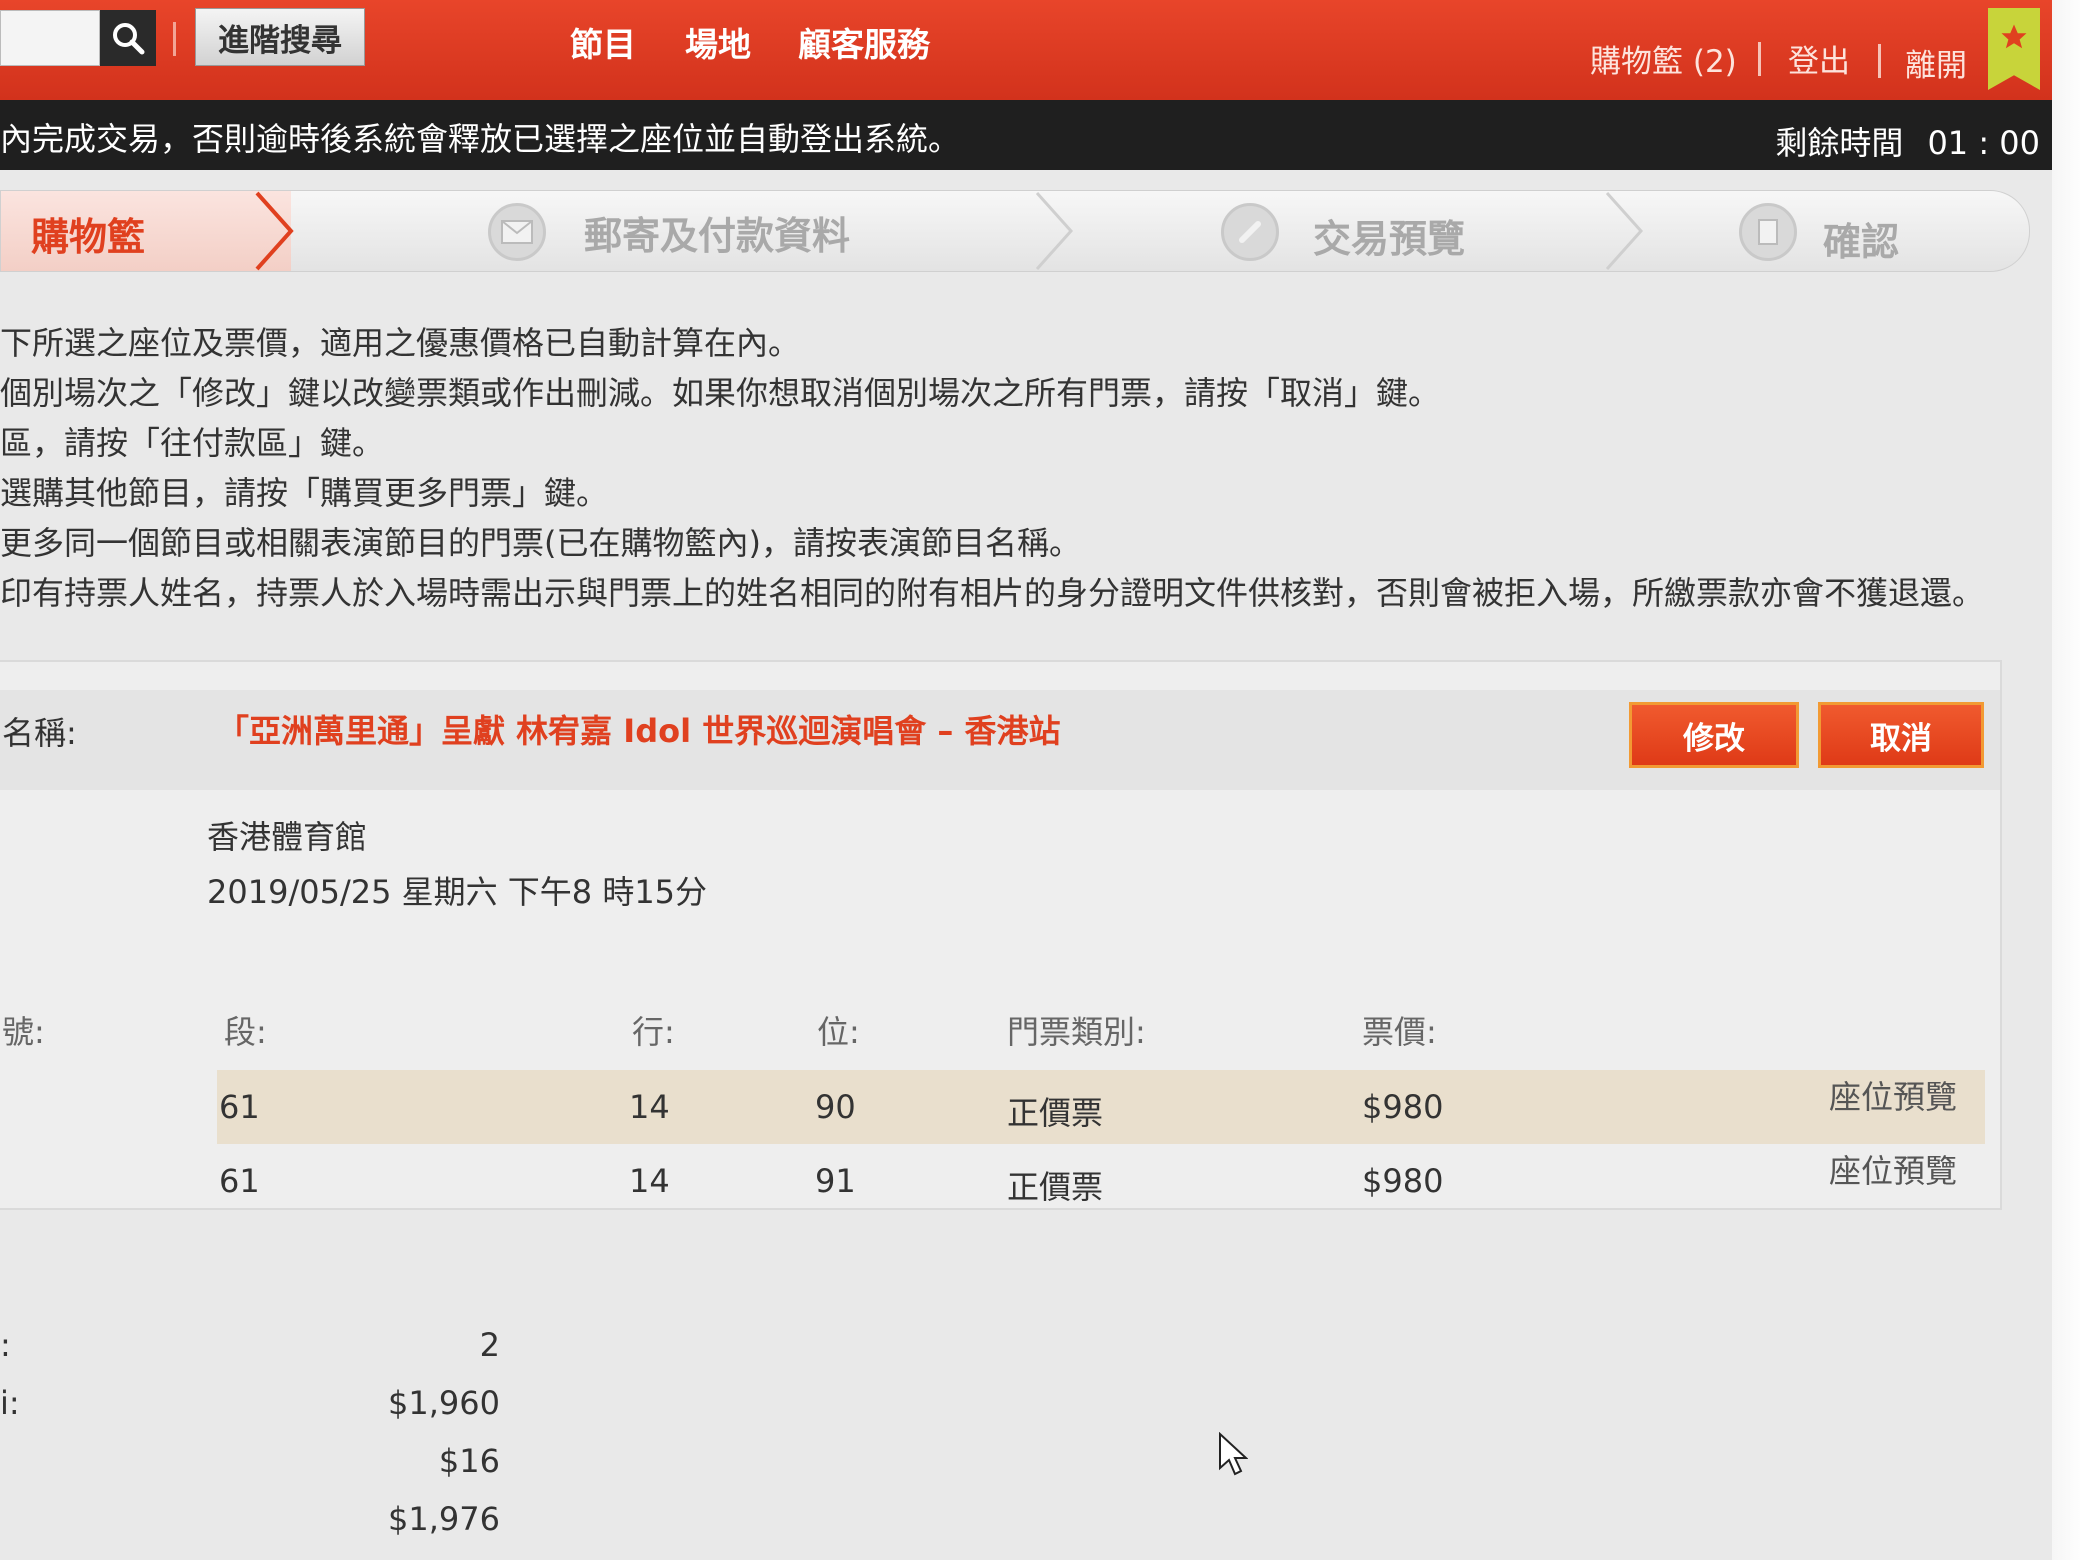 This screenshot has width=2080, height=1560. I want to click on step-transaction-preview: 交易預覽, so click(1389, 239).